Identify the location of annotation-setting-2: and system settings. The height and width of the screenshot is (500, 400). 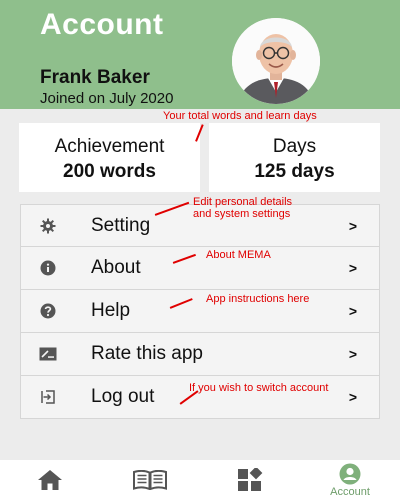
(242, 214).